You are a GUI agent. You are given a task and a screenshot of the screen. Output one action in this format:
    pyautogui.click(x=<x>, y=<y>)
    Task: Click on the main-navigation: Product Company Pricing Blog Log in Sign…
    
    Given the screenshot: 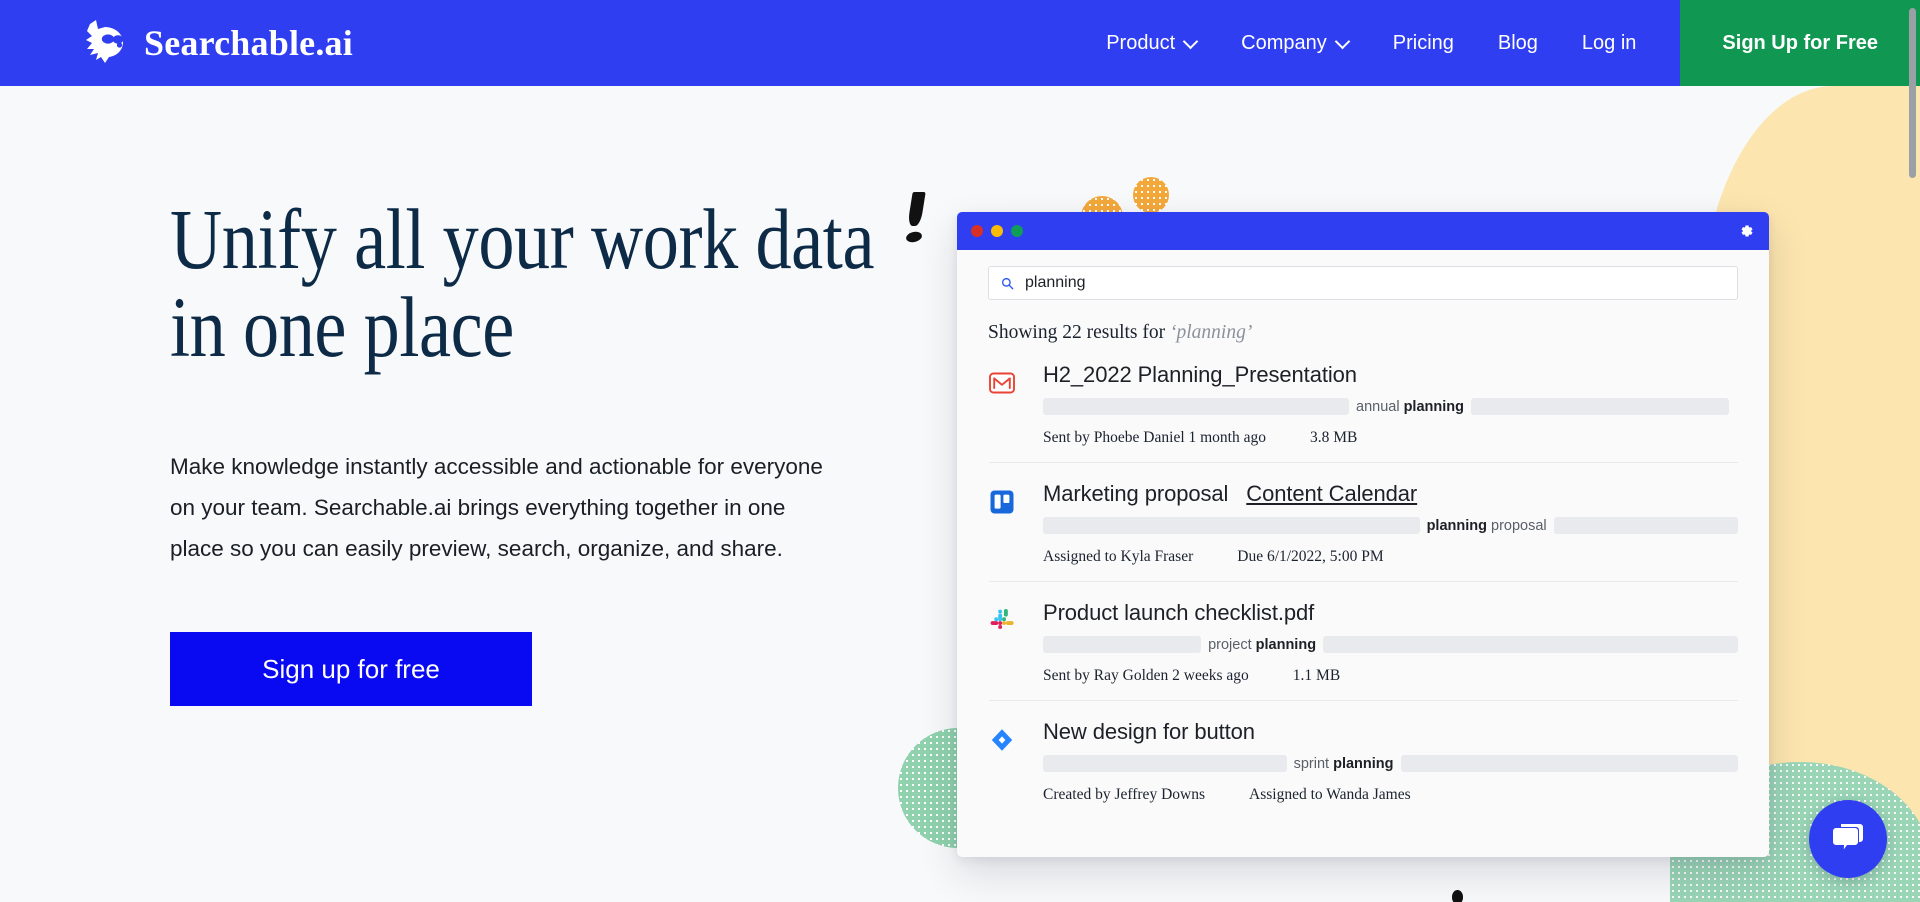 What is the action you would take?
    pyautogui.click(x=1502, y=43)
    